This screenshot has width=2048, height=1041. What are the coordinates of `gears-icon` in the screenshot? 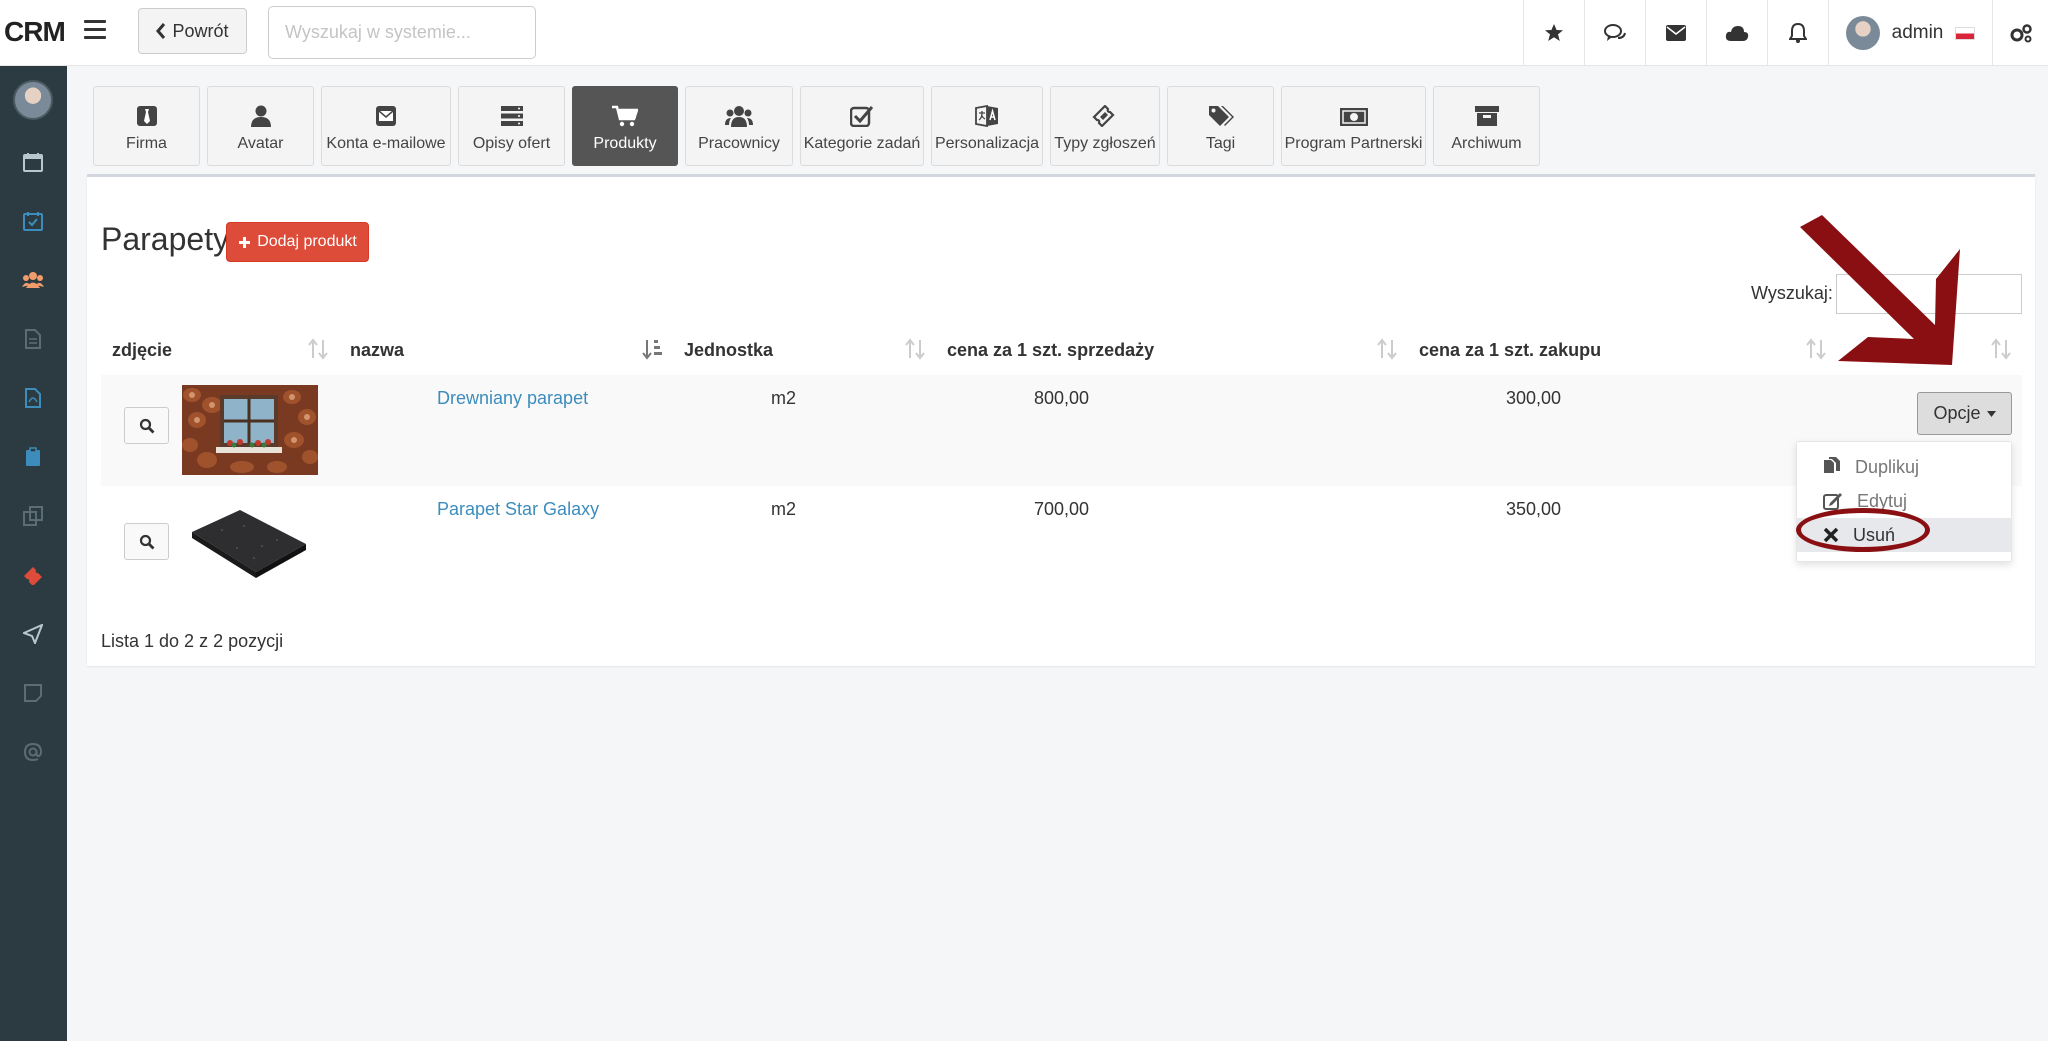 It's located at (2021, 33).